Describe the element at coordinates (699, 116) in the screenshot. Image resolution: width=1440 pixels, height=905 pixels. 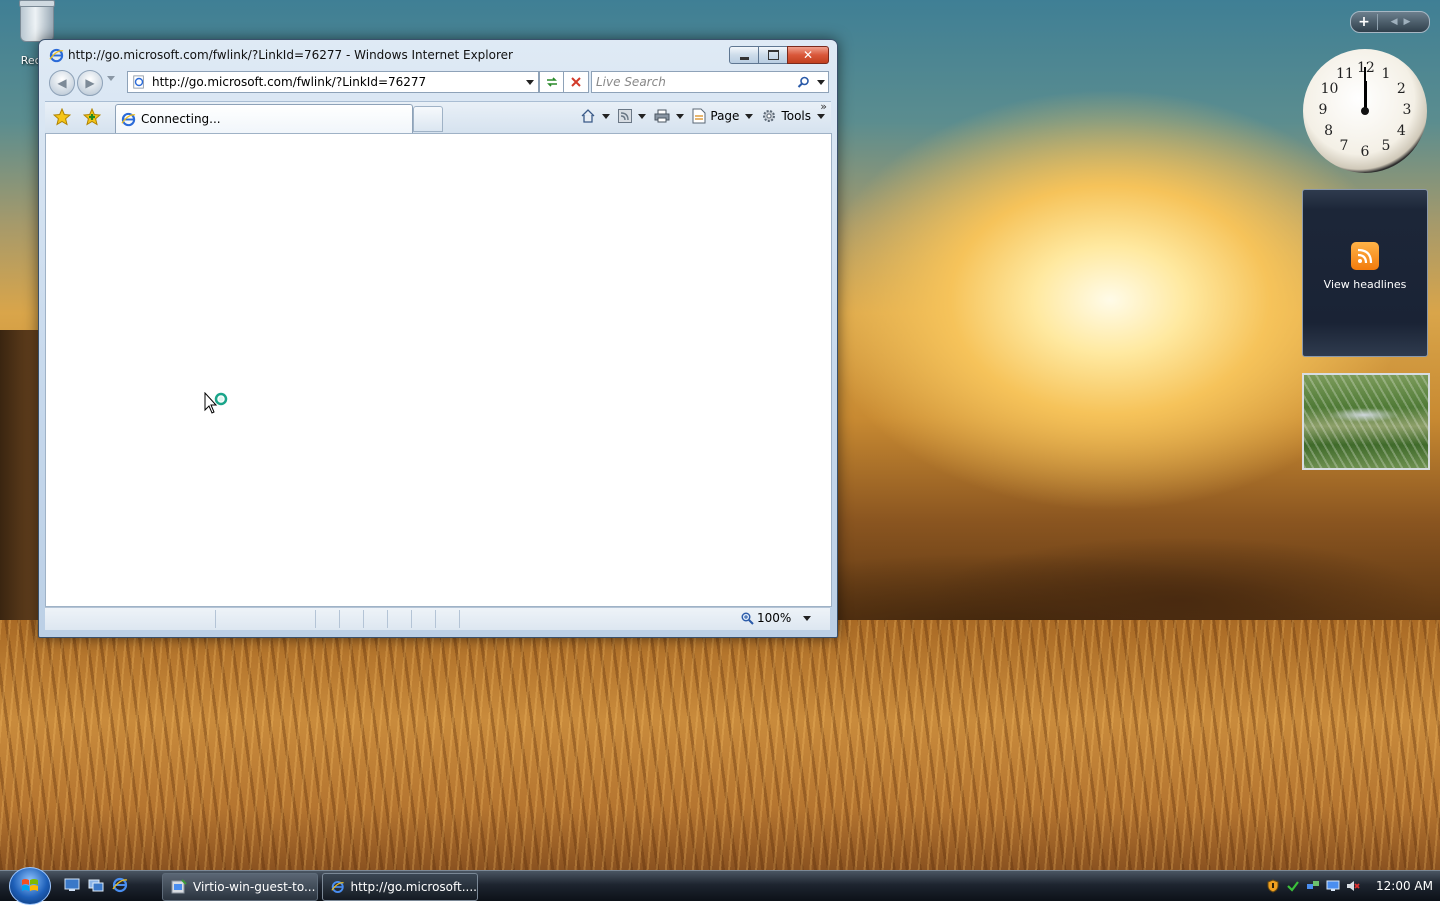
I see `page-icon` at that location.